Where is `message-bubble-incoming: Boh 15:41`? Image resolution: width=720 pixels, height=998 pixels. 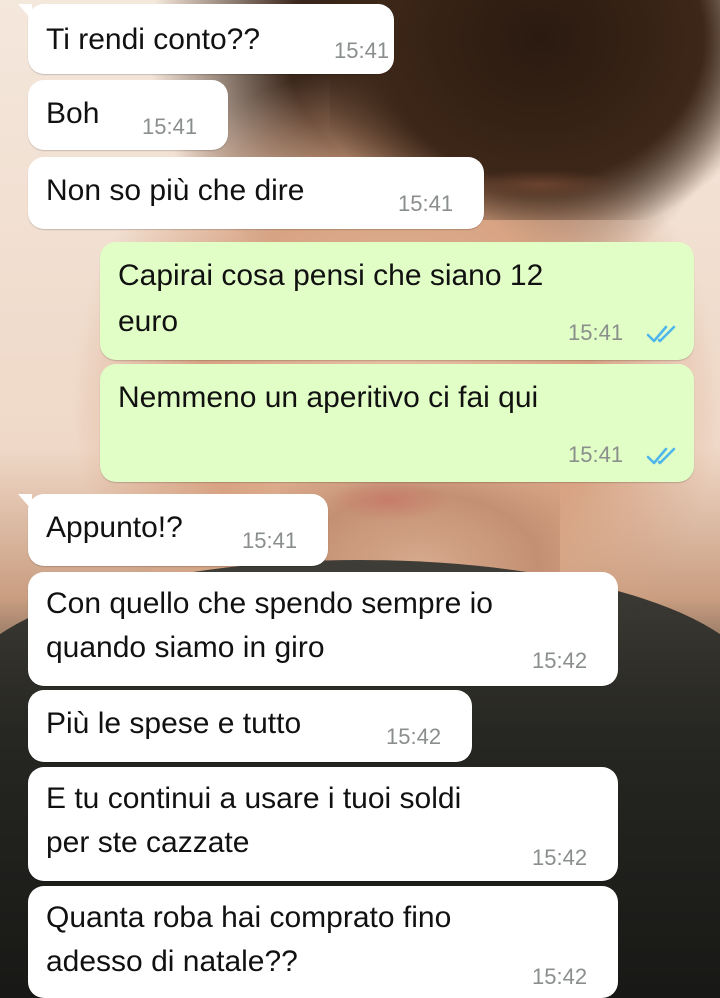 message-bubble-incoming: Boh 15:41 is located at coordinates (128, 115).